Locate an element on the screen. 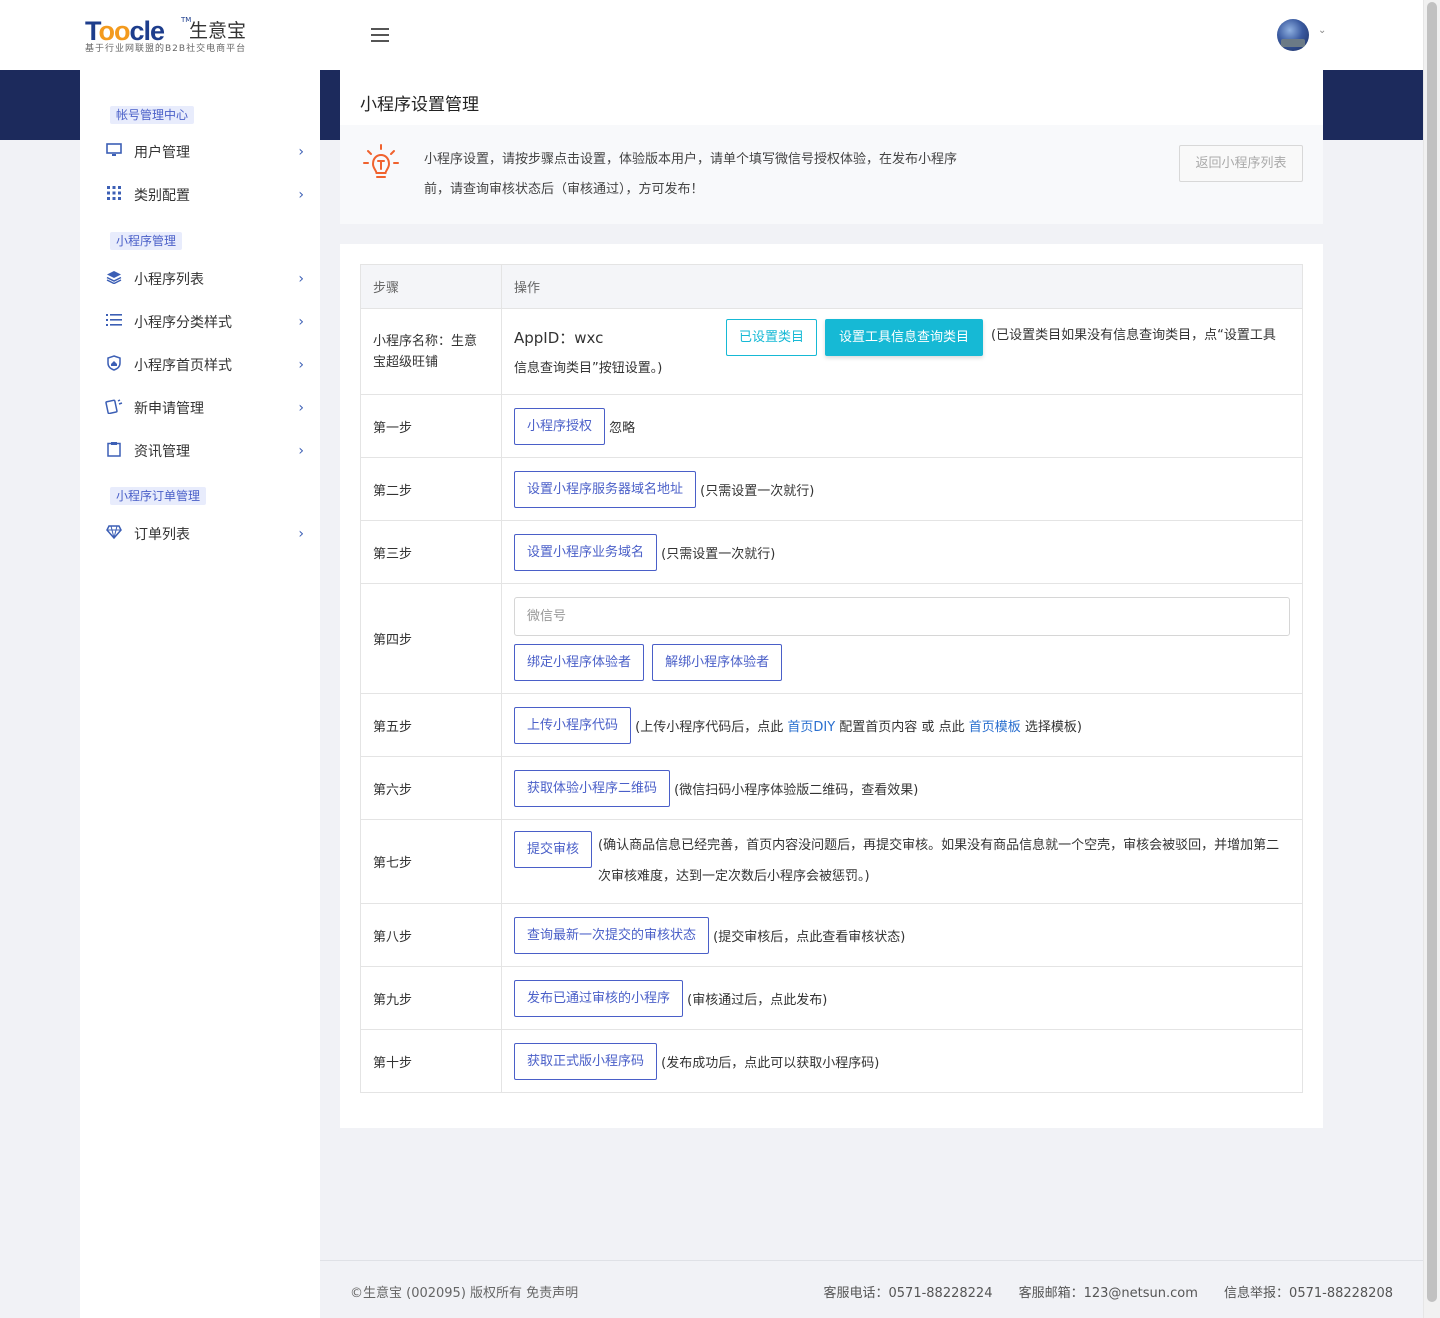  step-label: 第三步 is located at coordinates (431, 552).